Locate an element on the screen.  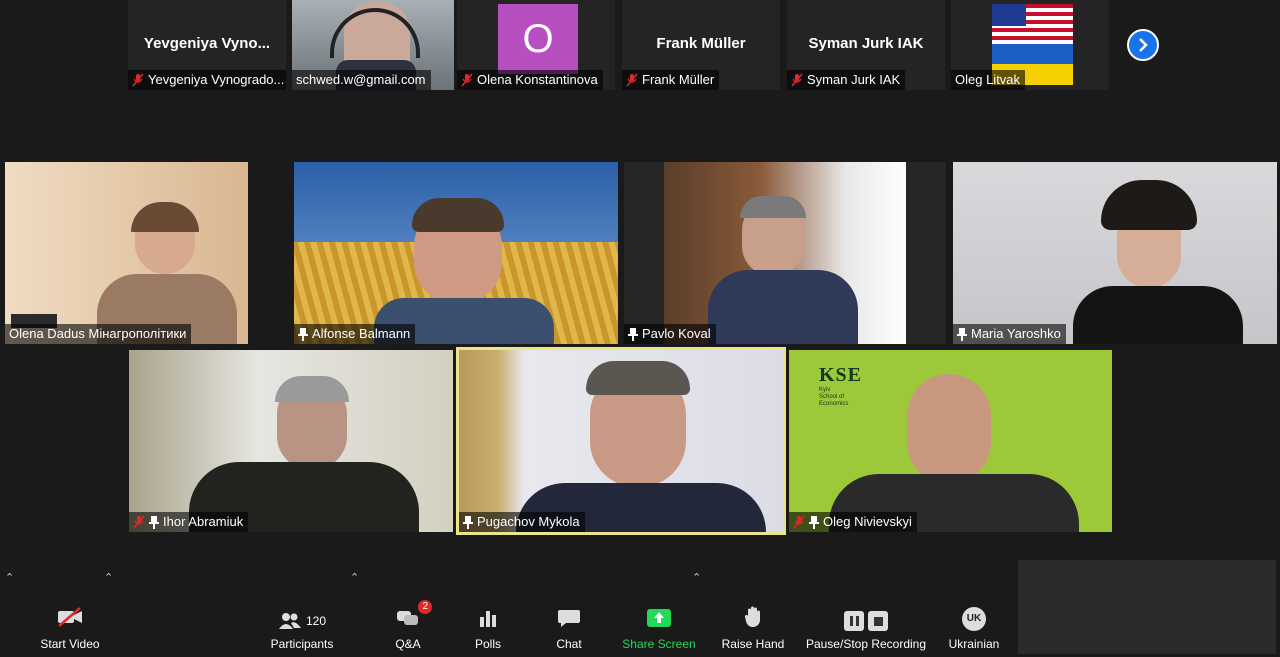
participants-button: 120 Participants is located at coordinates (302, 631).